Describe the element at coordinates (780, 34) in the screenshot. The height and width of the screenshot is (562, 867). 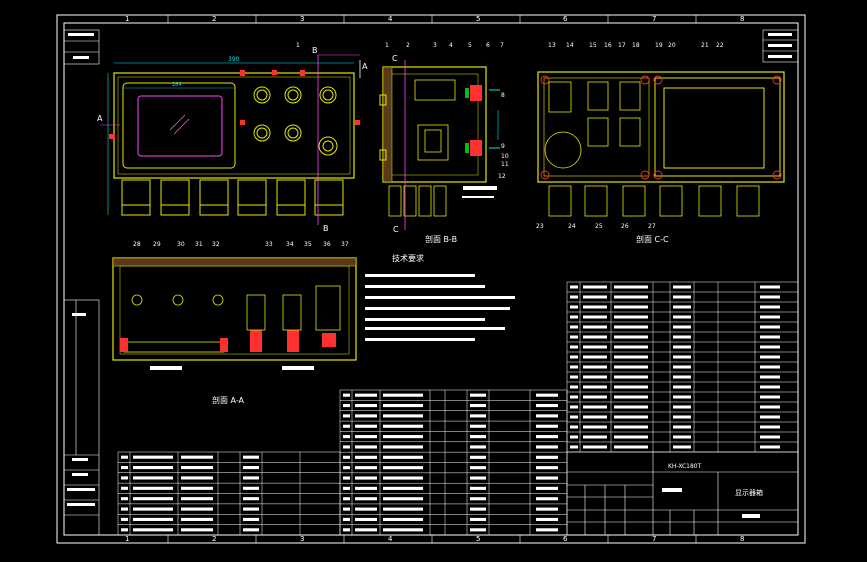
I see `right-stamp-text` at that location.